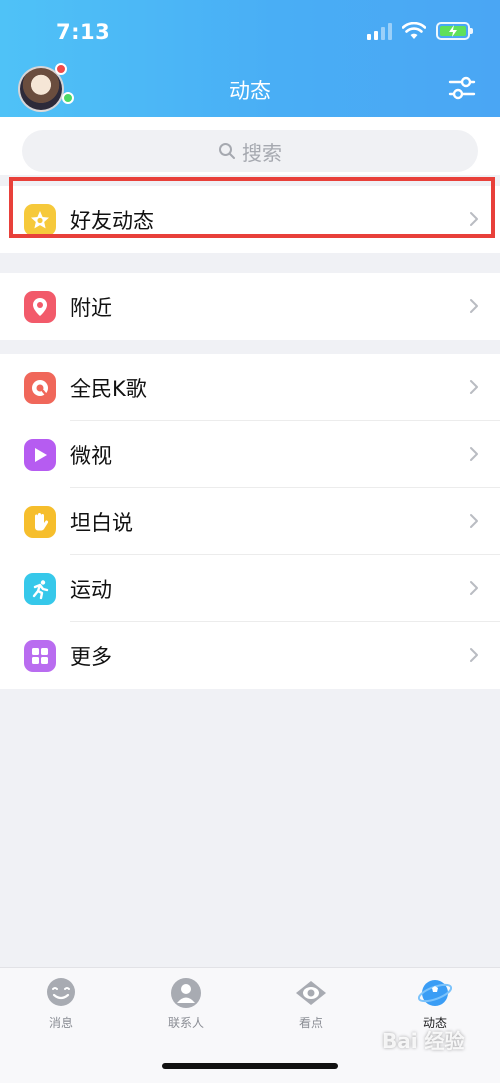  What do you see at coordinates (40, 454) in the screenshot?
I see `play-icon` at bounding box center [40, 454].